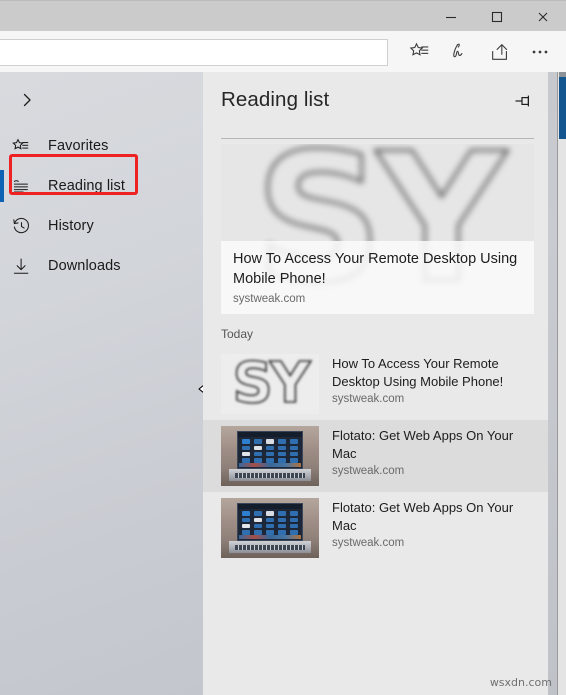 This screenshot has height=695, width=566. I want to click on sidebar-item-label: History, so click(71, 226).